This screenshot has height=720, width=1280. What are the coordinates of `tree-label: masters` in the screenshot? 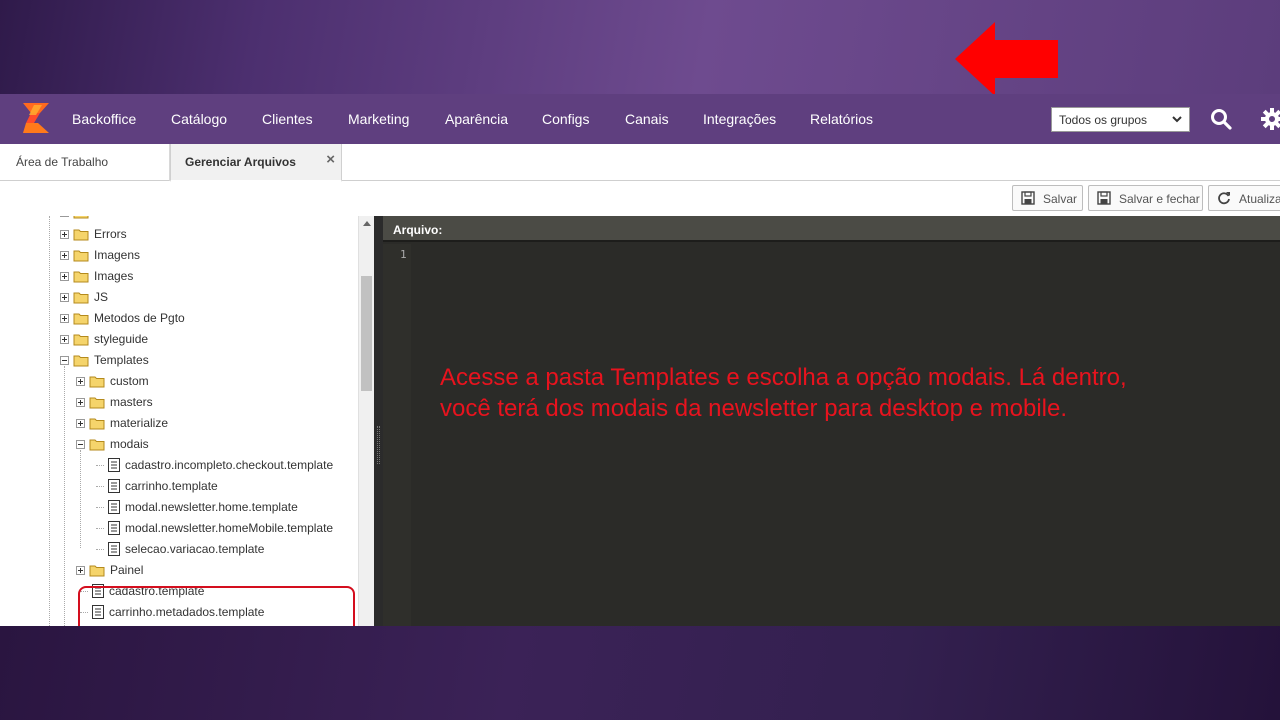 It's located at (131, 402).